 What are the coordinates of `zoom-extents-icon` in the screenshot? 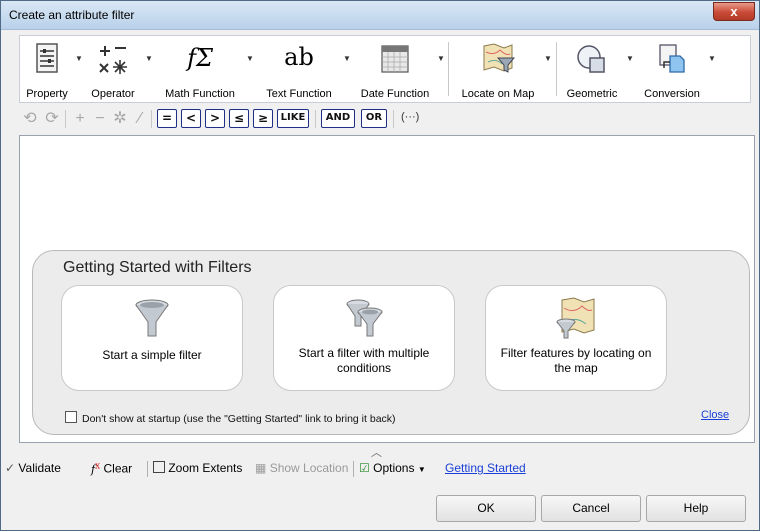 It's located at (159, 467).